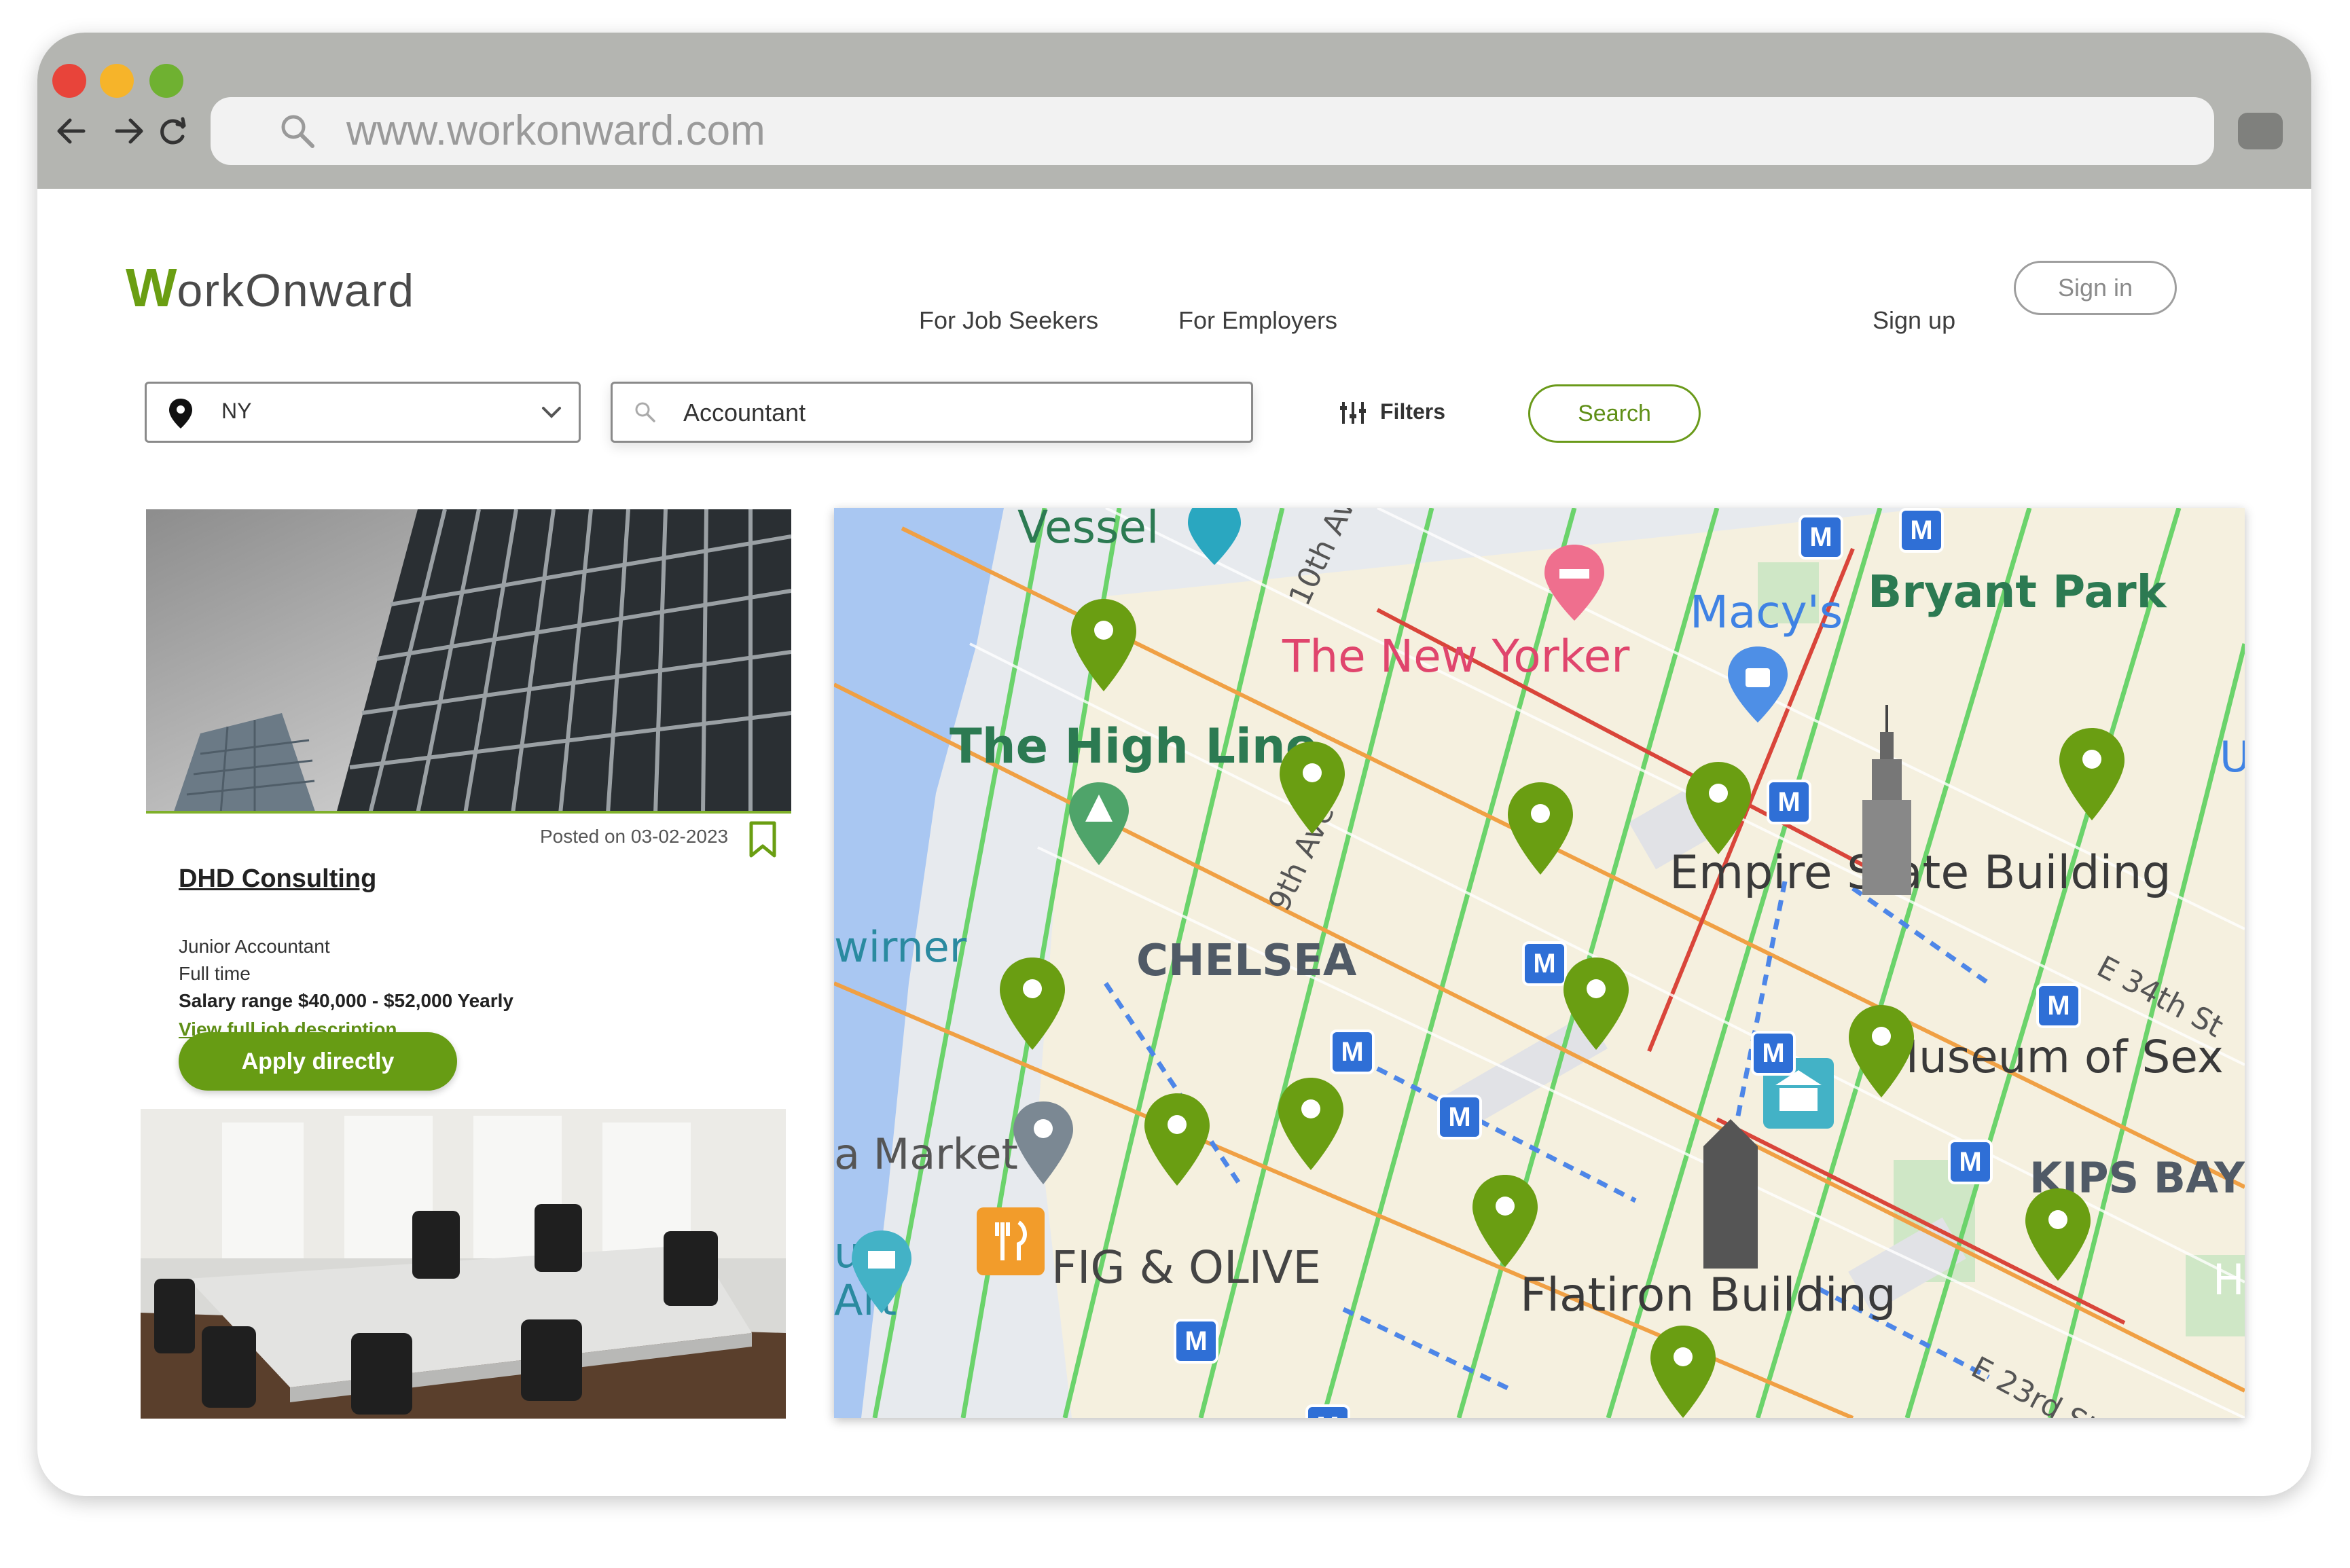 This screenshot has height=1568, width=2350. What do you see at coordinates (346, 1001) in the screenshot?
I see `salary-range: Salary range $40,000 - $52,000 Yearly` at bounding box center [346, 1001].